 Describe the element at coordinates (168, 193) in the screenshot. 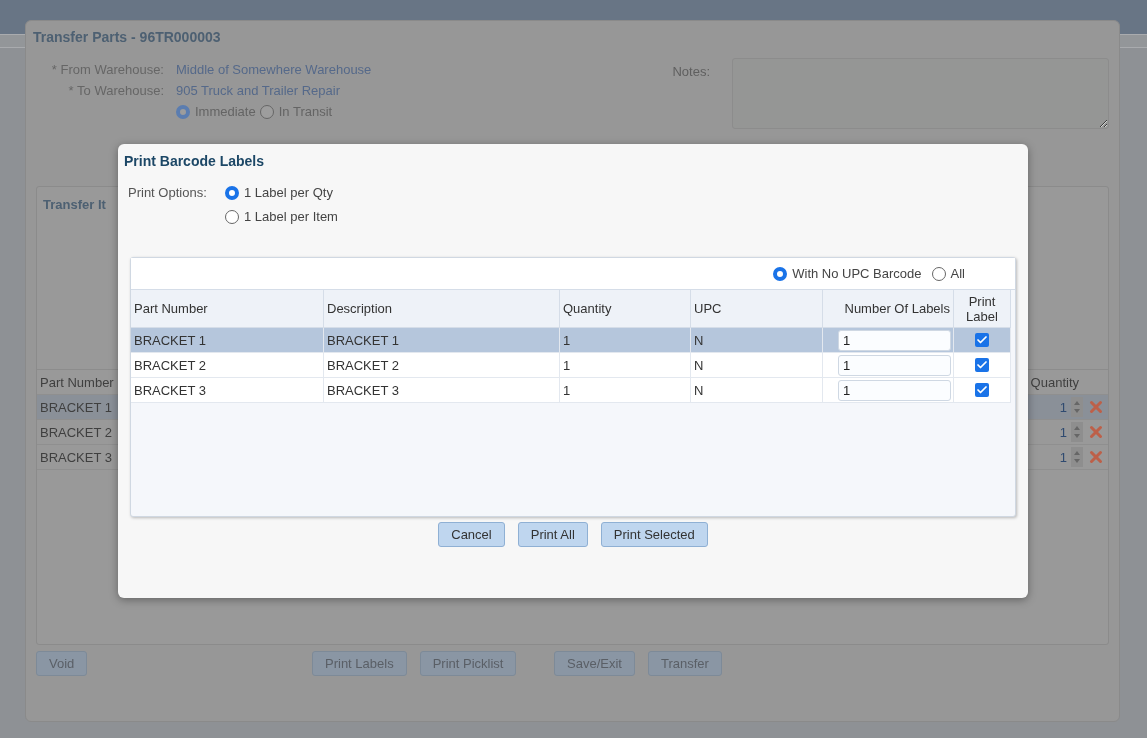

I see `options-label: Print Options:` at that location.